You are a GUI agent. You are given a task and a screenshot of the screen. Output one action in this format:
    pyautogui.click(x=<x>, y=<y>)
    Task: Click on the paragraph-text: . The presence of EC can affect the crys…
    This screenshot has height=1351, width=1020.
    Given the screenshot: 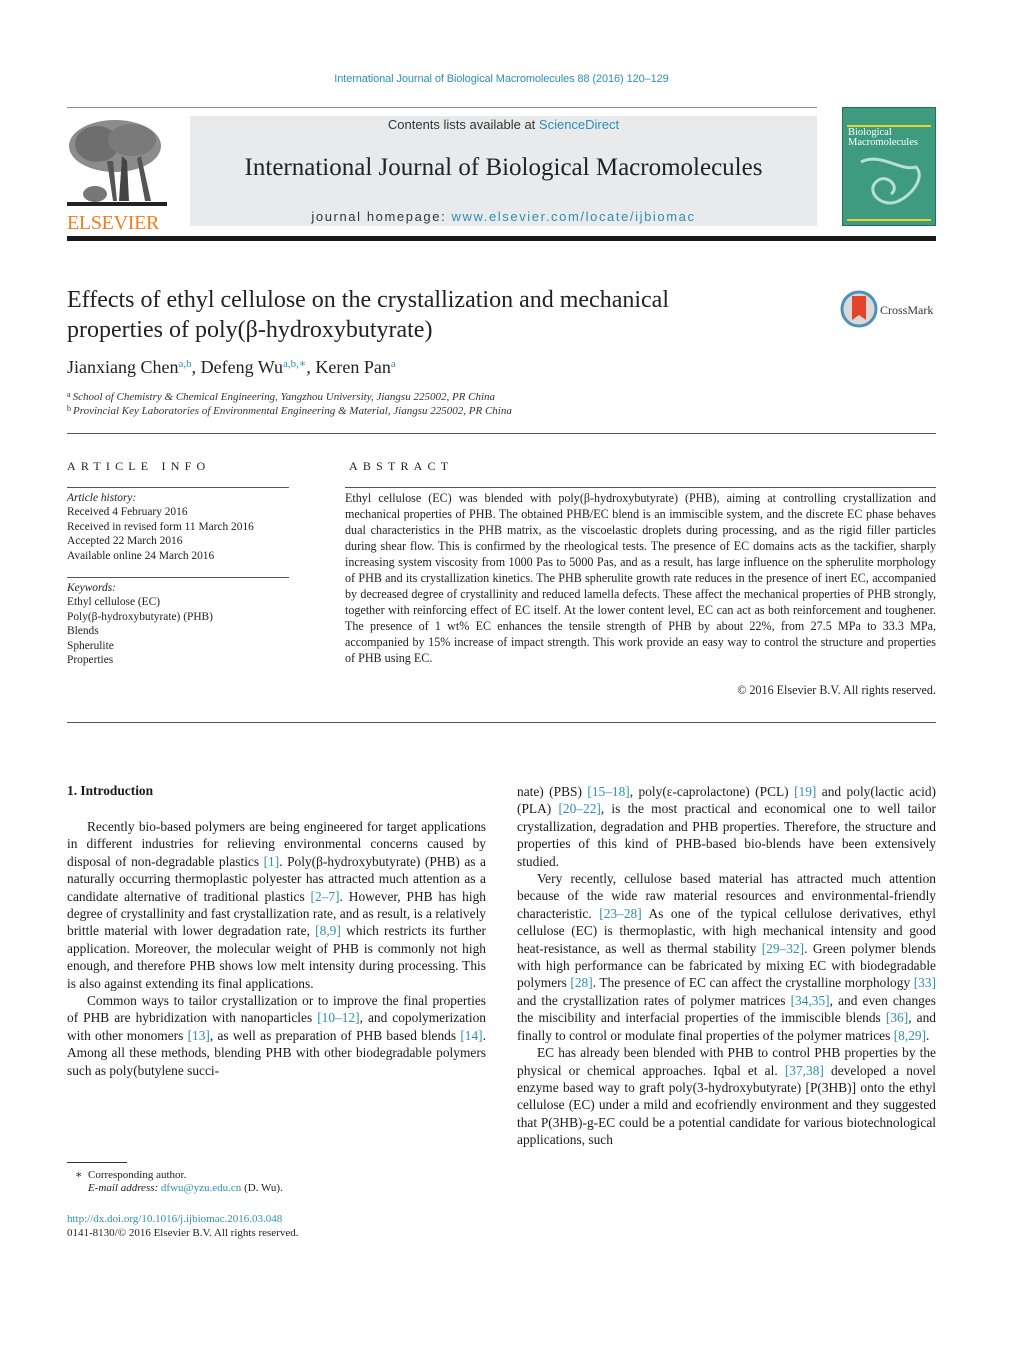 What is the action you would take?
    pyautogui.click(x=753, y=983)
    